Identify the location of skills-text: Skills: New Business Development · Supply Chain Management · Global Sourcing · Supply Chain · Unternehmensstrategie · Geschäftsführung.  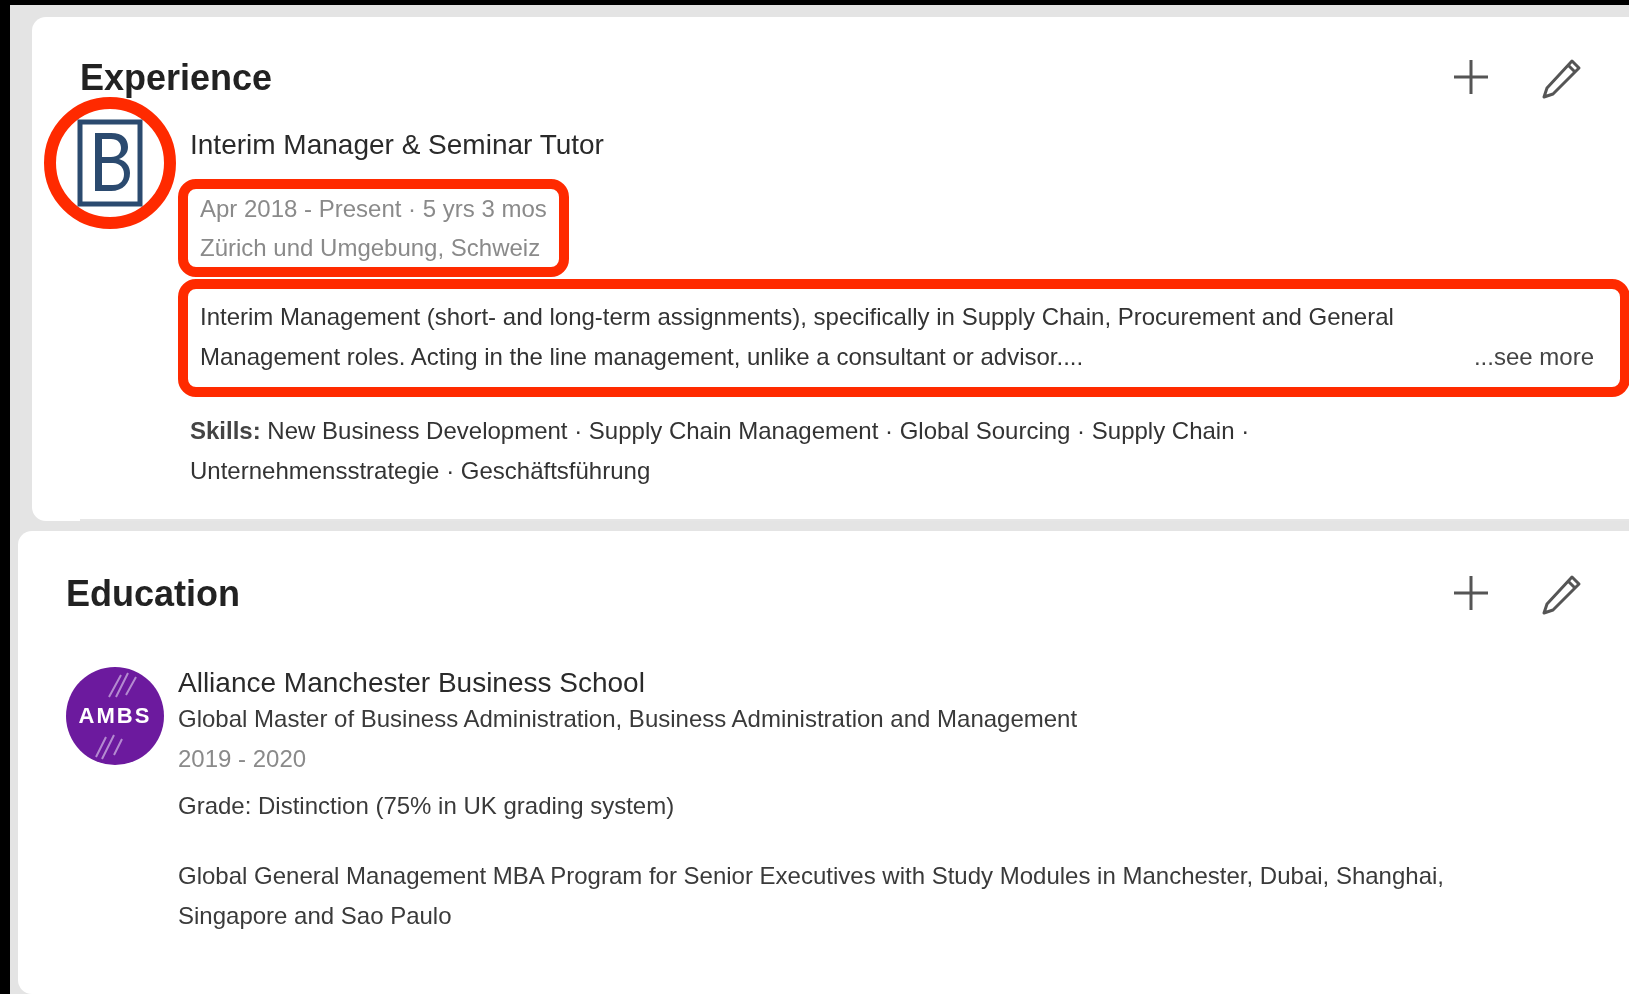
(720, 451).